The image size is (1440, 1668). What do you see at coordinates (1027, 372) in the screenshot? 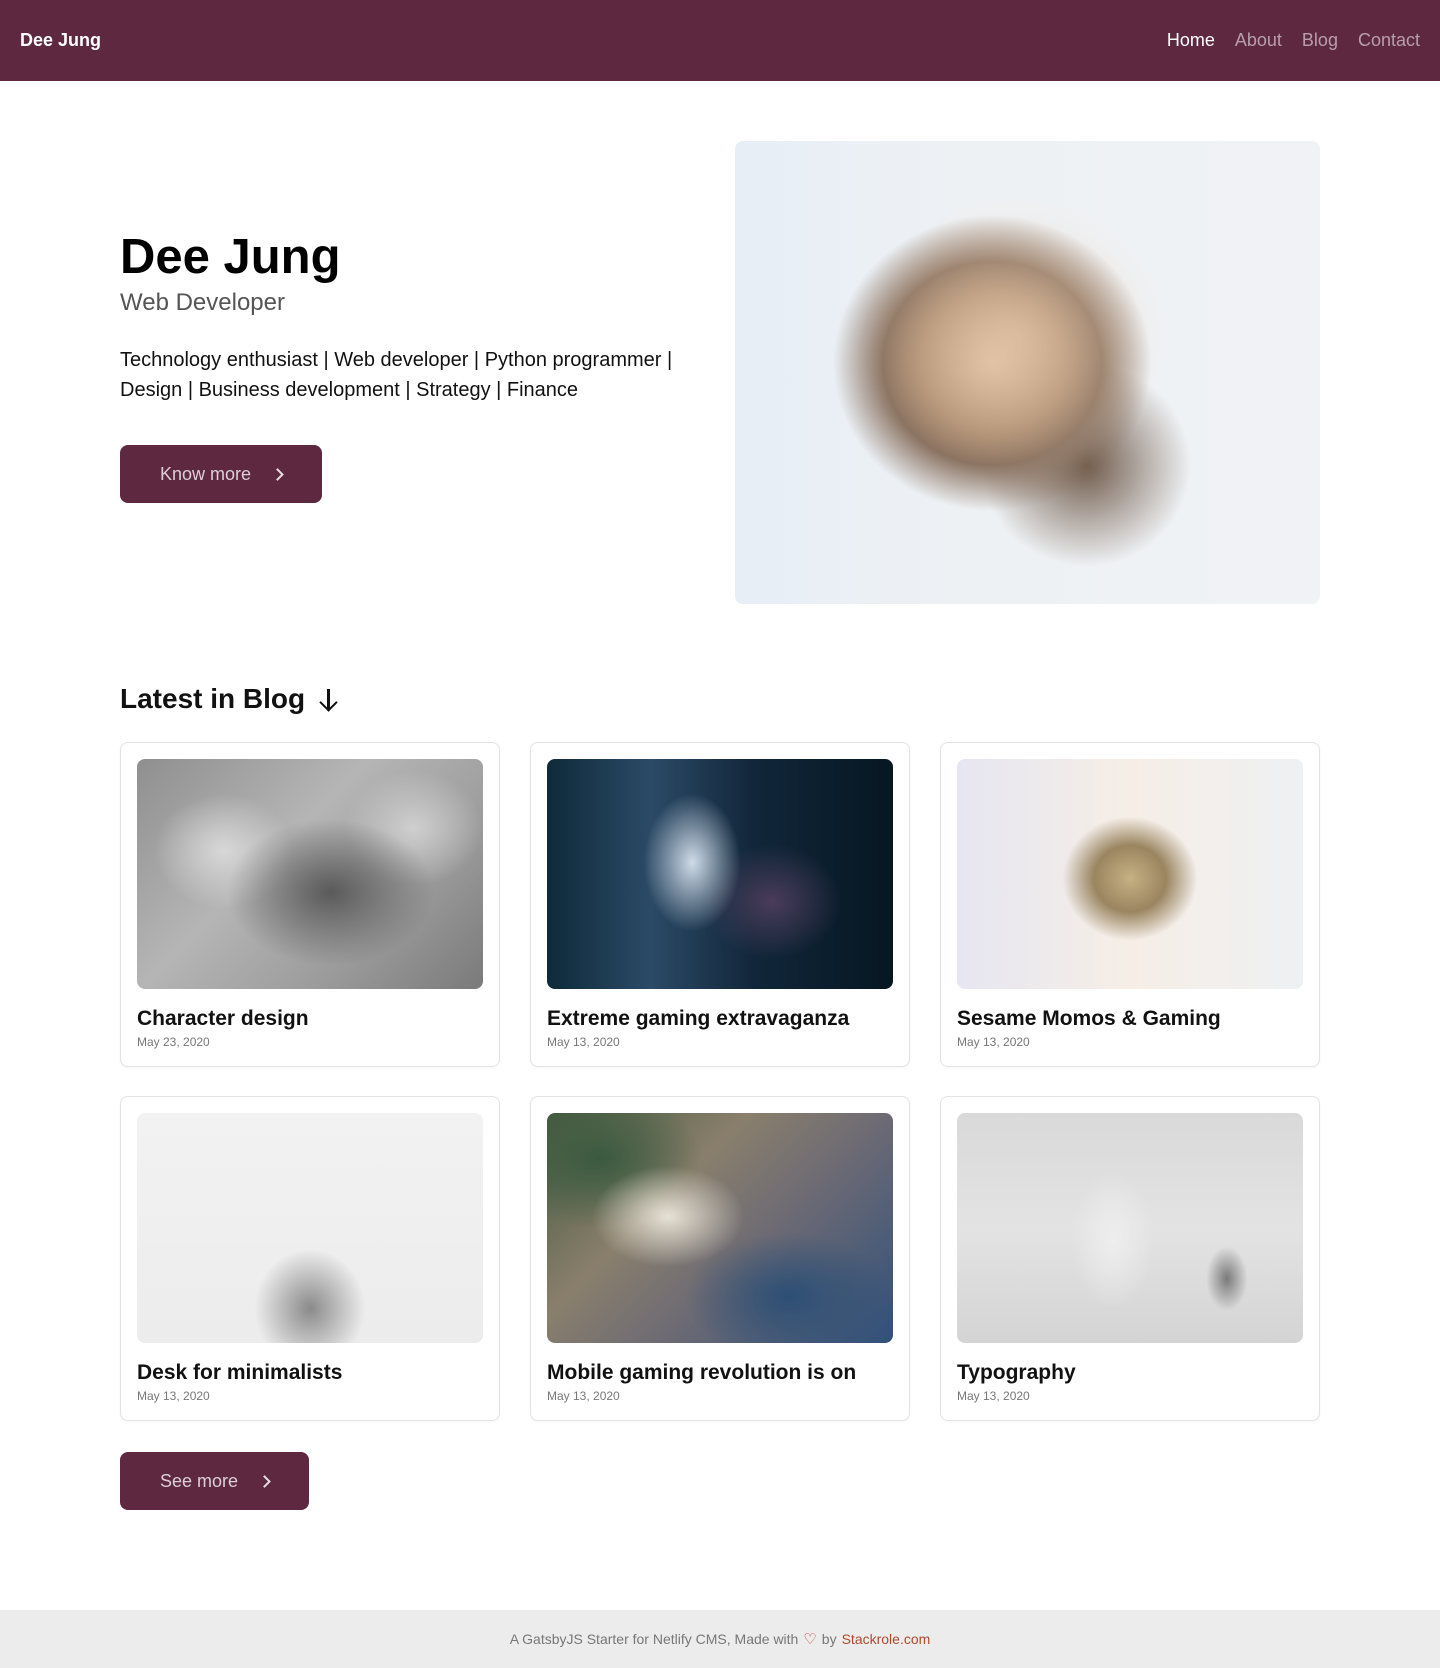
I see `hero-image` at bounding box center [1027, 372].